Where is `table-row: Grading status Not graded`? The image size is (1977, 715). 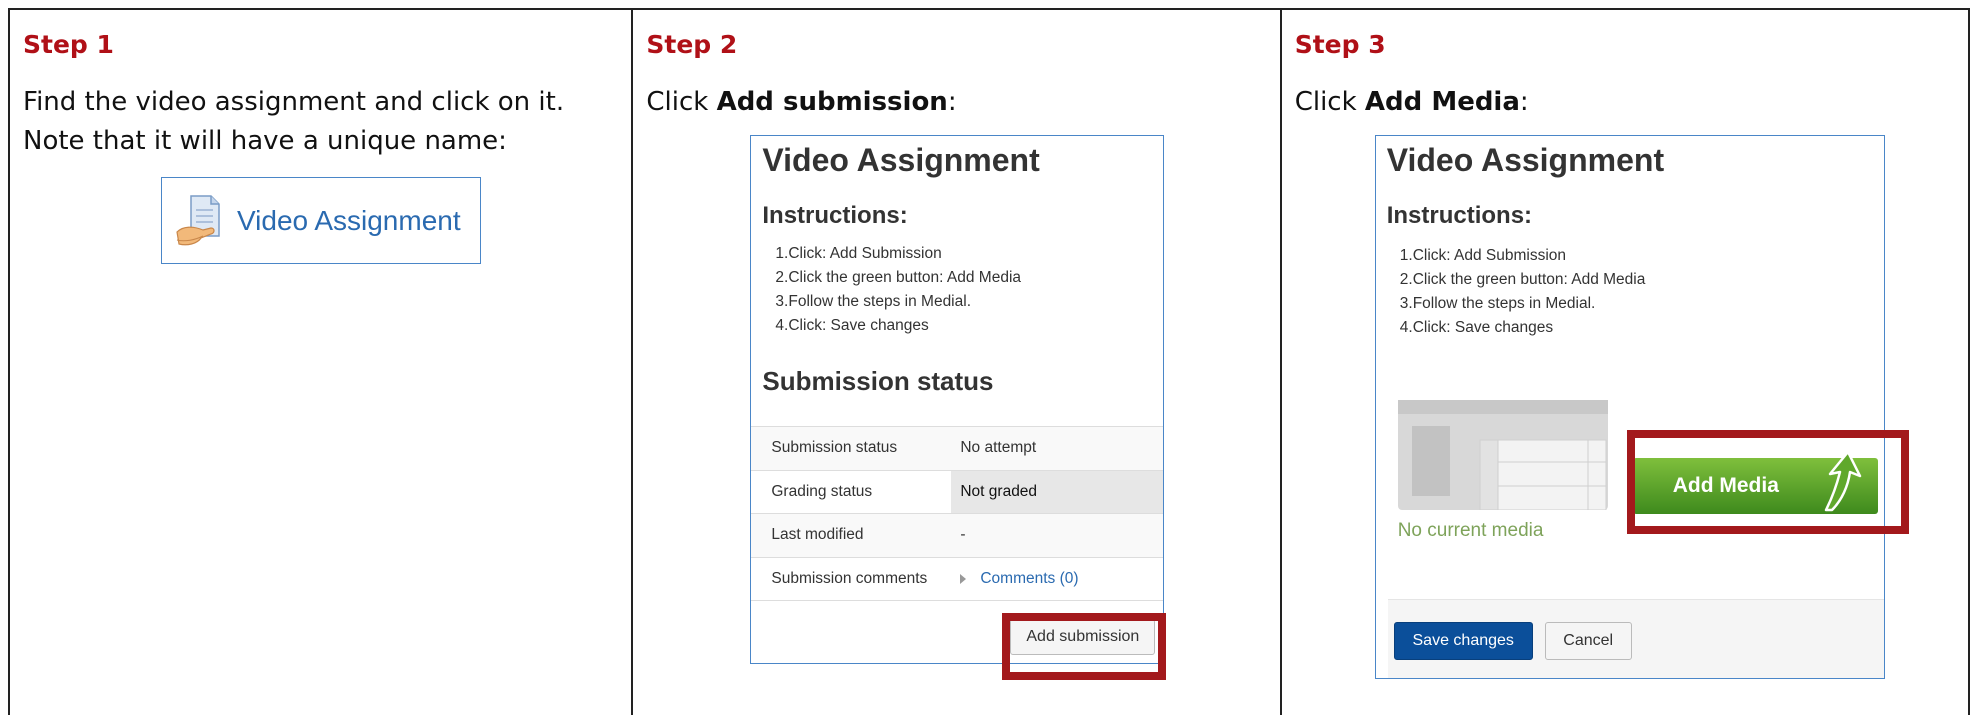 table-row: Grading status Not graded is located at coordinates (957, 492).